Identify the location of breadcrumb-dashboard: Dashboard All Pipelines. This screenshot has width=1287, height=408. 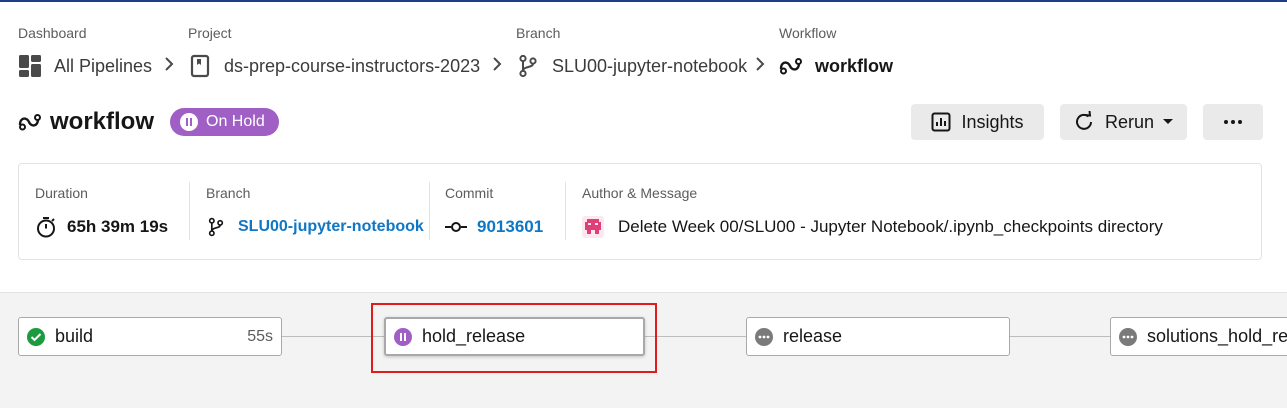
(85, 50).